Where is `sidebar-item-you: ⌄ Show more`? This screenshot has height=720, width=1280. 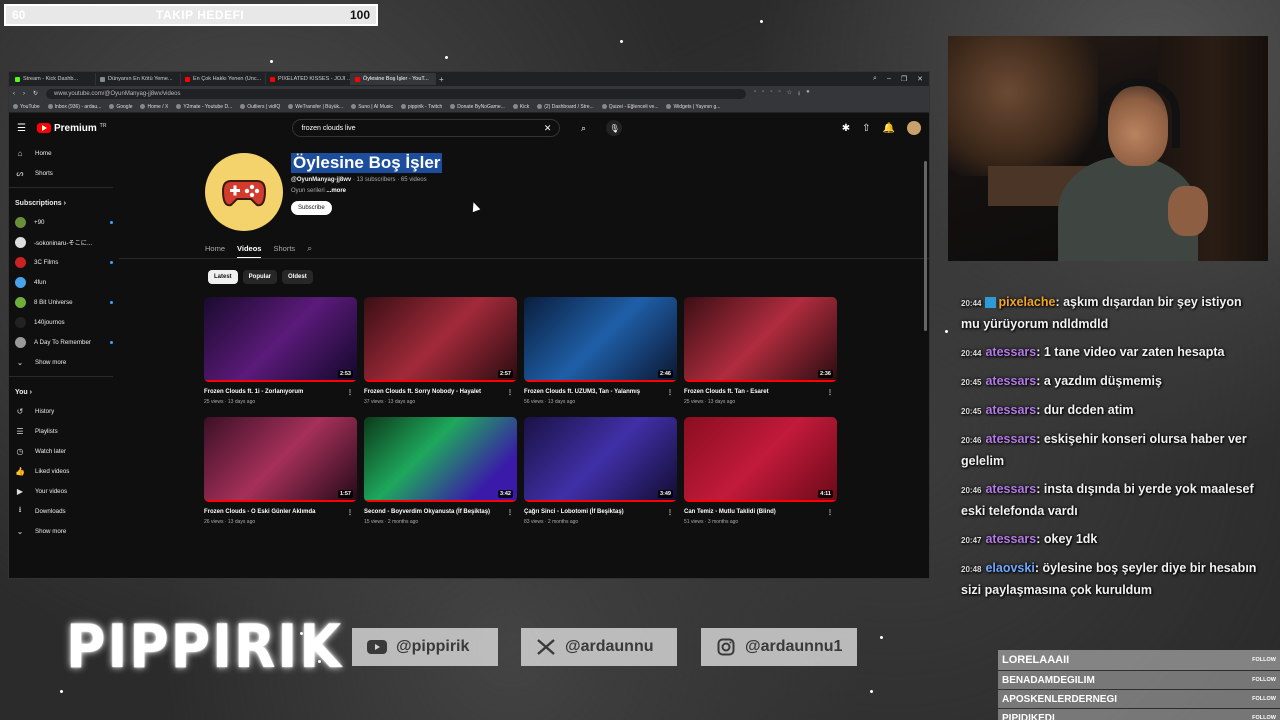 sidebar-item-you: ⌄ Show more is located at coordinates (64, 531).